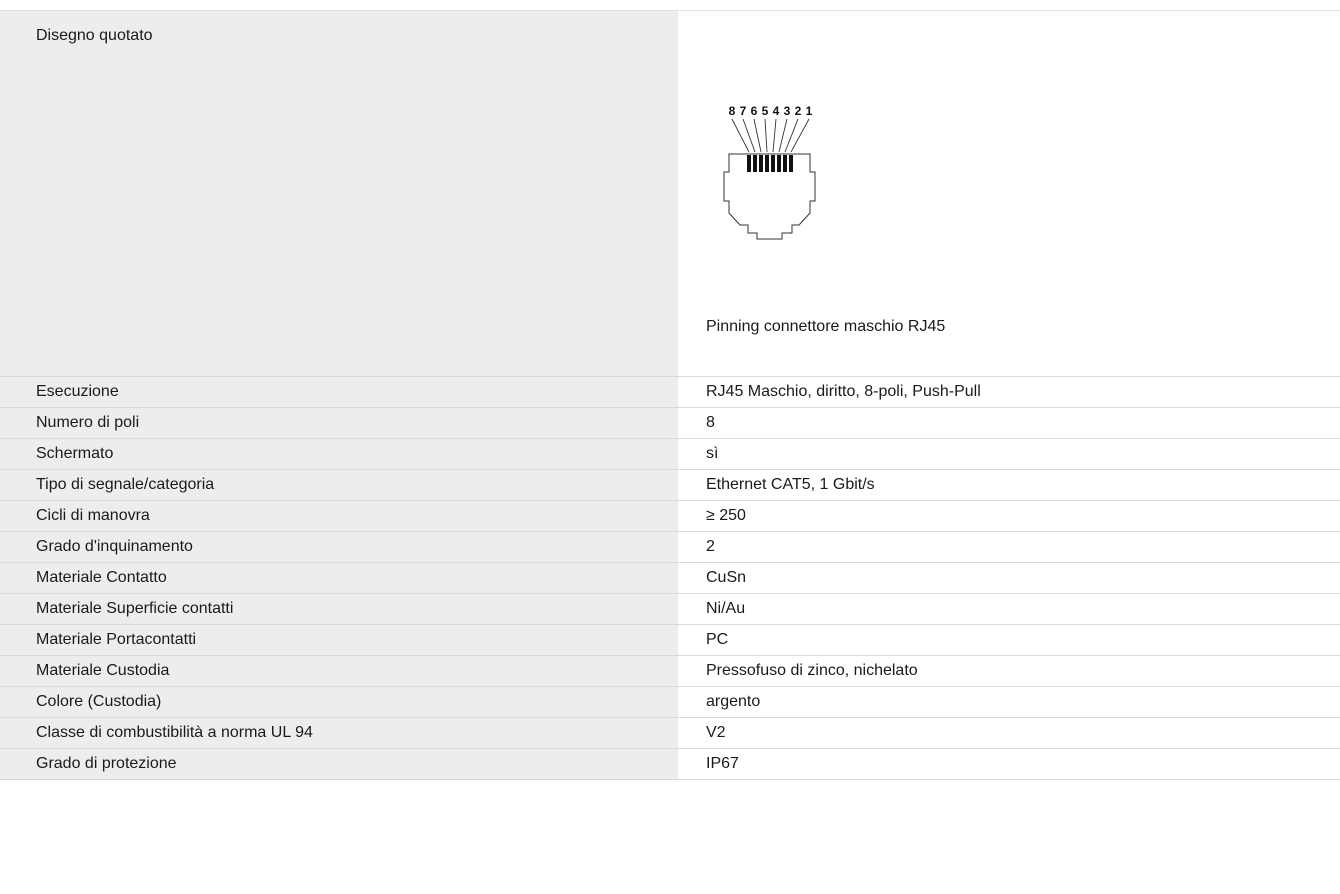 The height and width of the screenshot is (894, 1340). I want to click on spec-value: argento, so click(1009, 702).